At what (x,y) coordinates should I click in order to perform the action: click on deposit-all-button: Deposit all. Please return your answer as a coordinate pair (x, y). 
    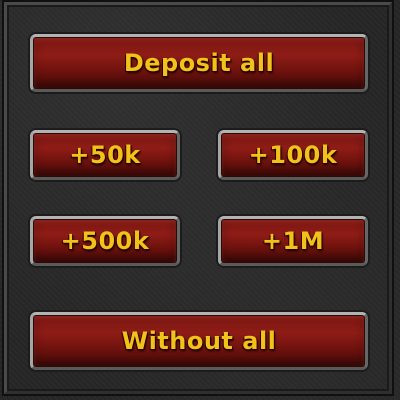
    Looking at the image, I should click on (199, 63).